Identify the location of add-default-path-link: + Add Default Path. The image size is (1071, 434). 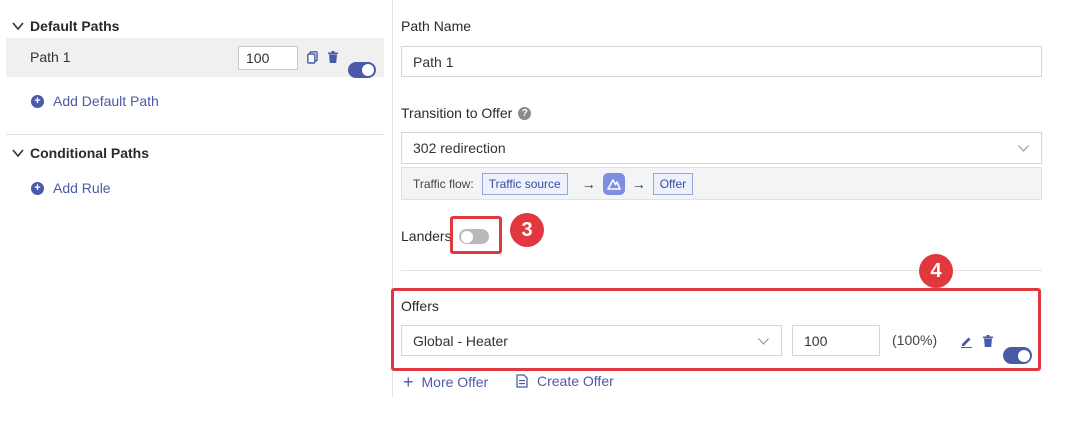
(95, 101).